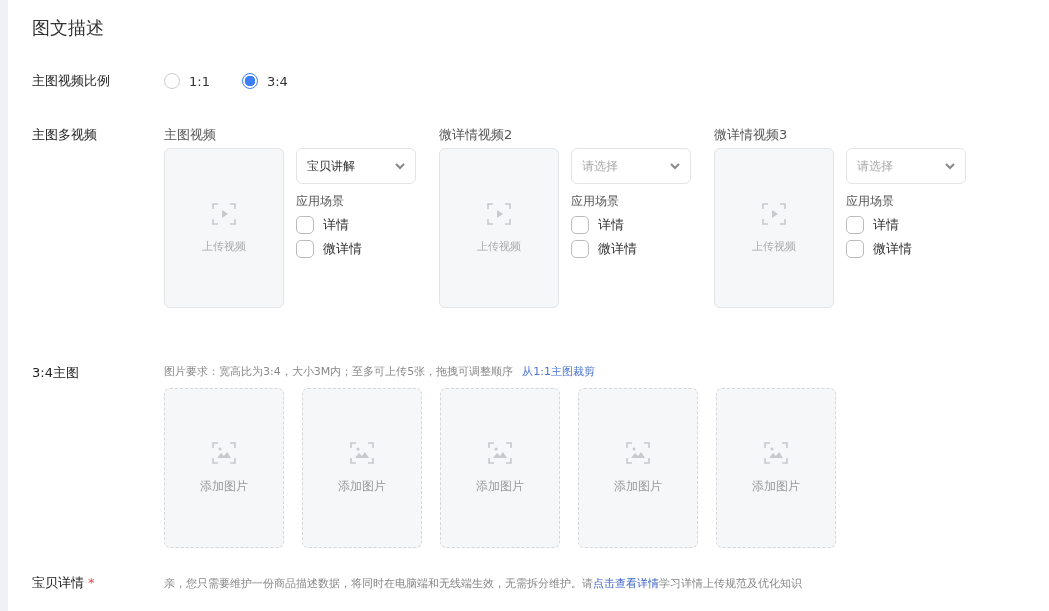 This screenshot has width=1049, height=611. I want to click on field-label: 宝贝详情, so click(58, 582).